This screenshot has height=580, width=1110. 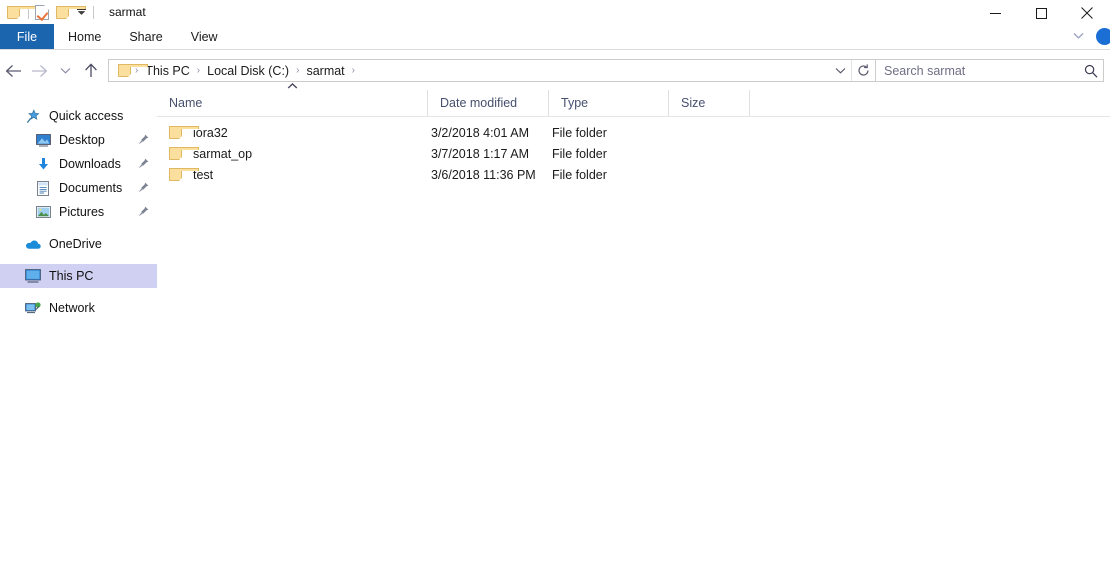 I want to click on window-controls, so click(x=1041, y=13).